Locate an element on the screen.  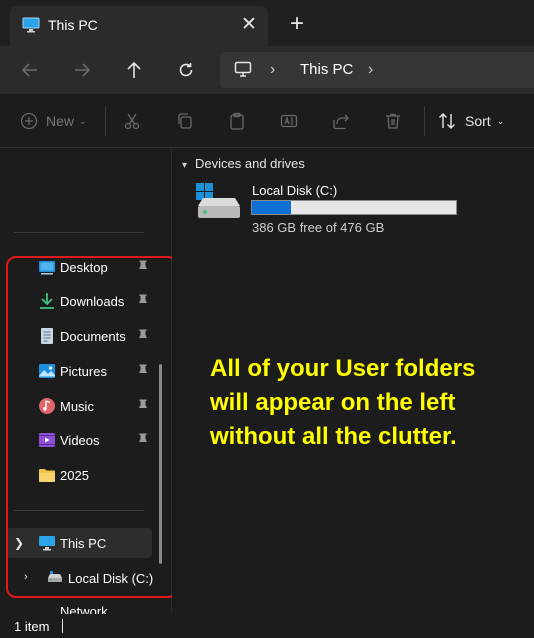
share-icon is located at coordinates (341, 122).